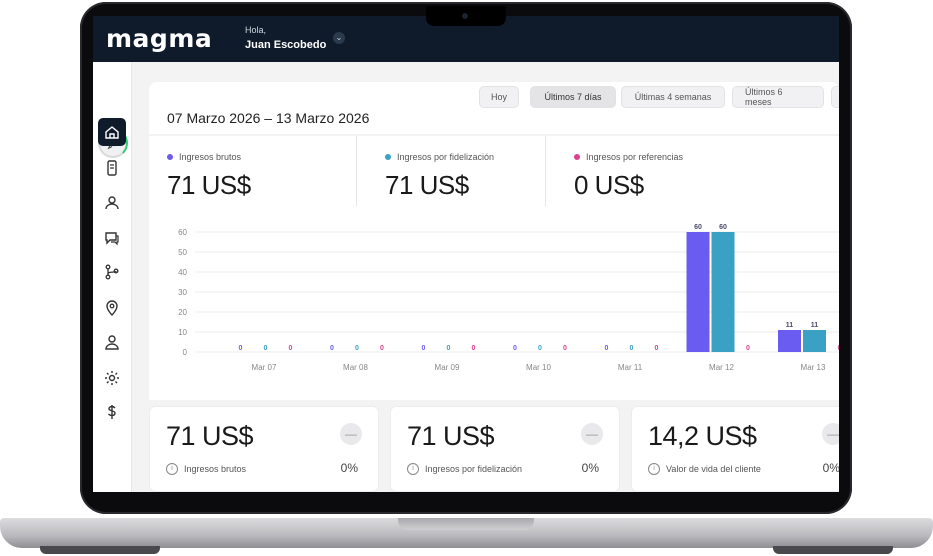 This screenshot has height=556, width=933. What do you see at coordinates (264, 367) in the screenshot?
I see `x-tick-label: Mar 07` at bounding box center [264, 367].